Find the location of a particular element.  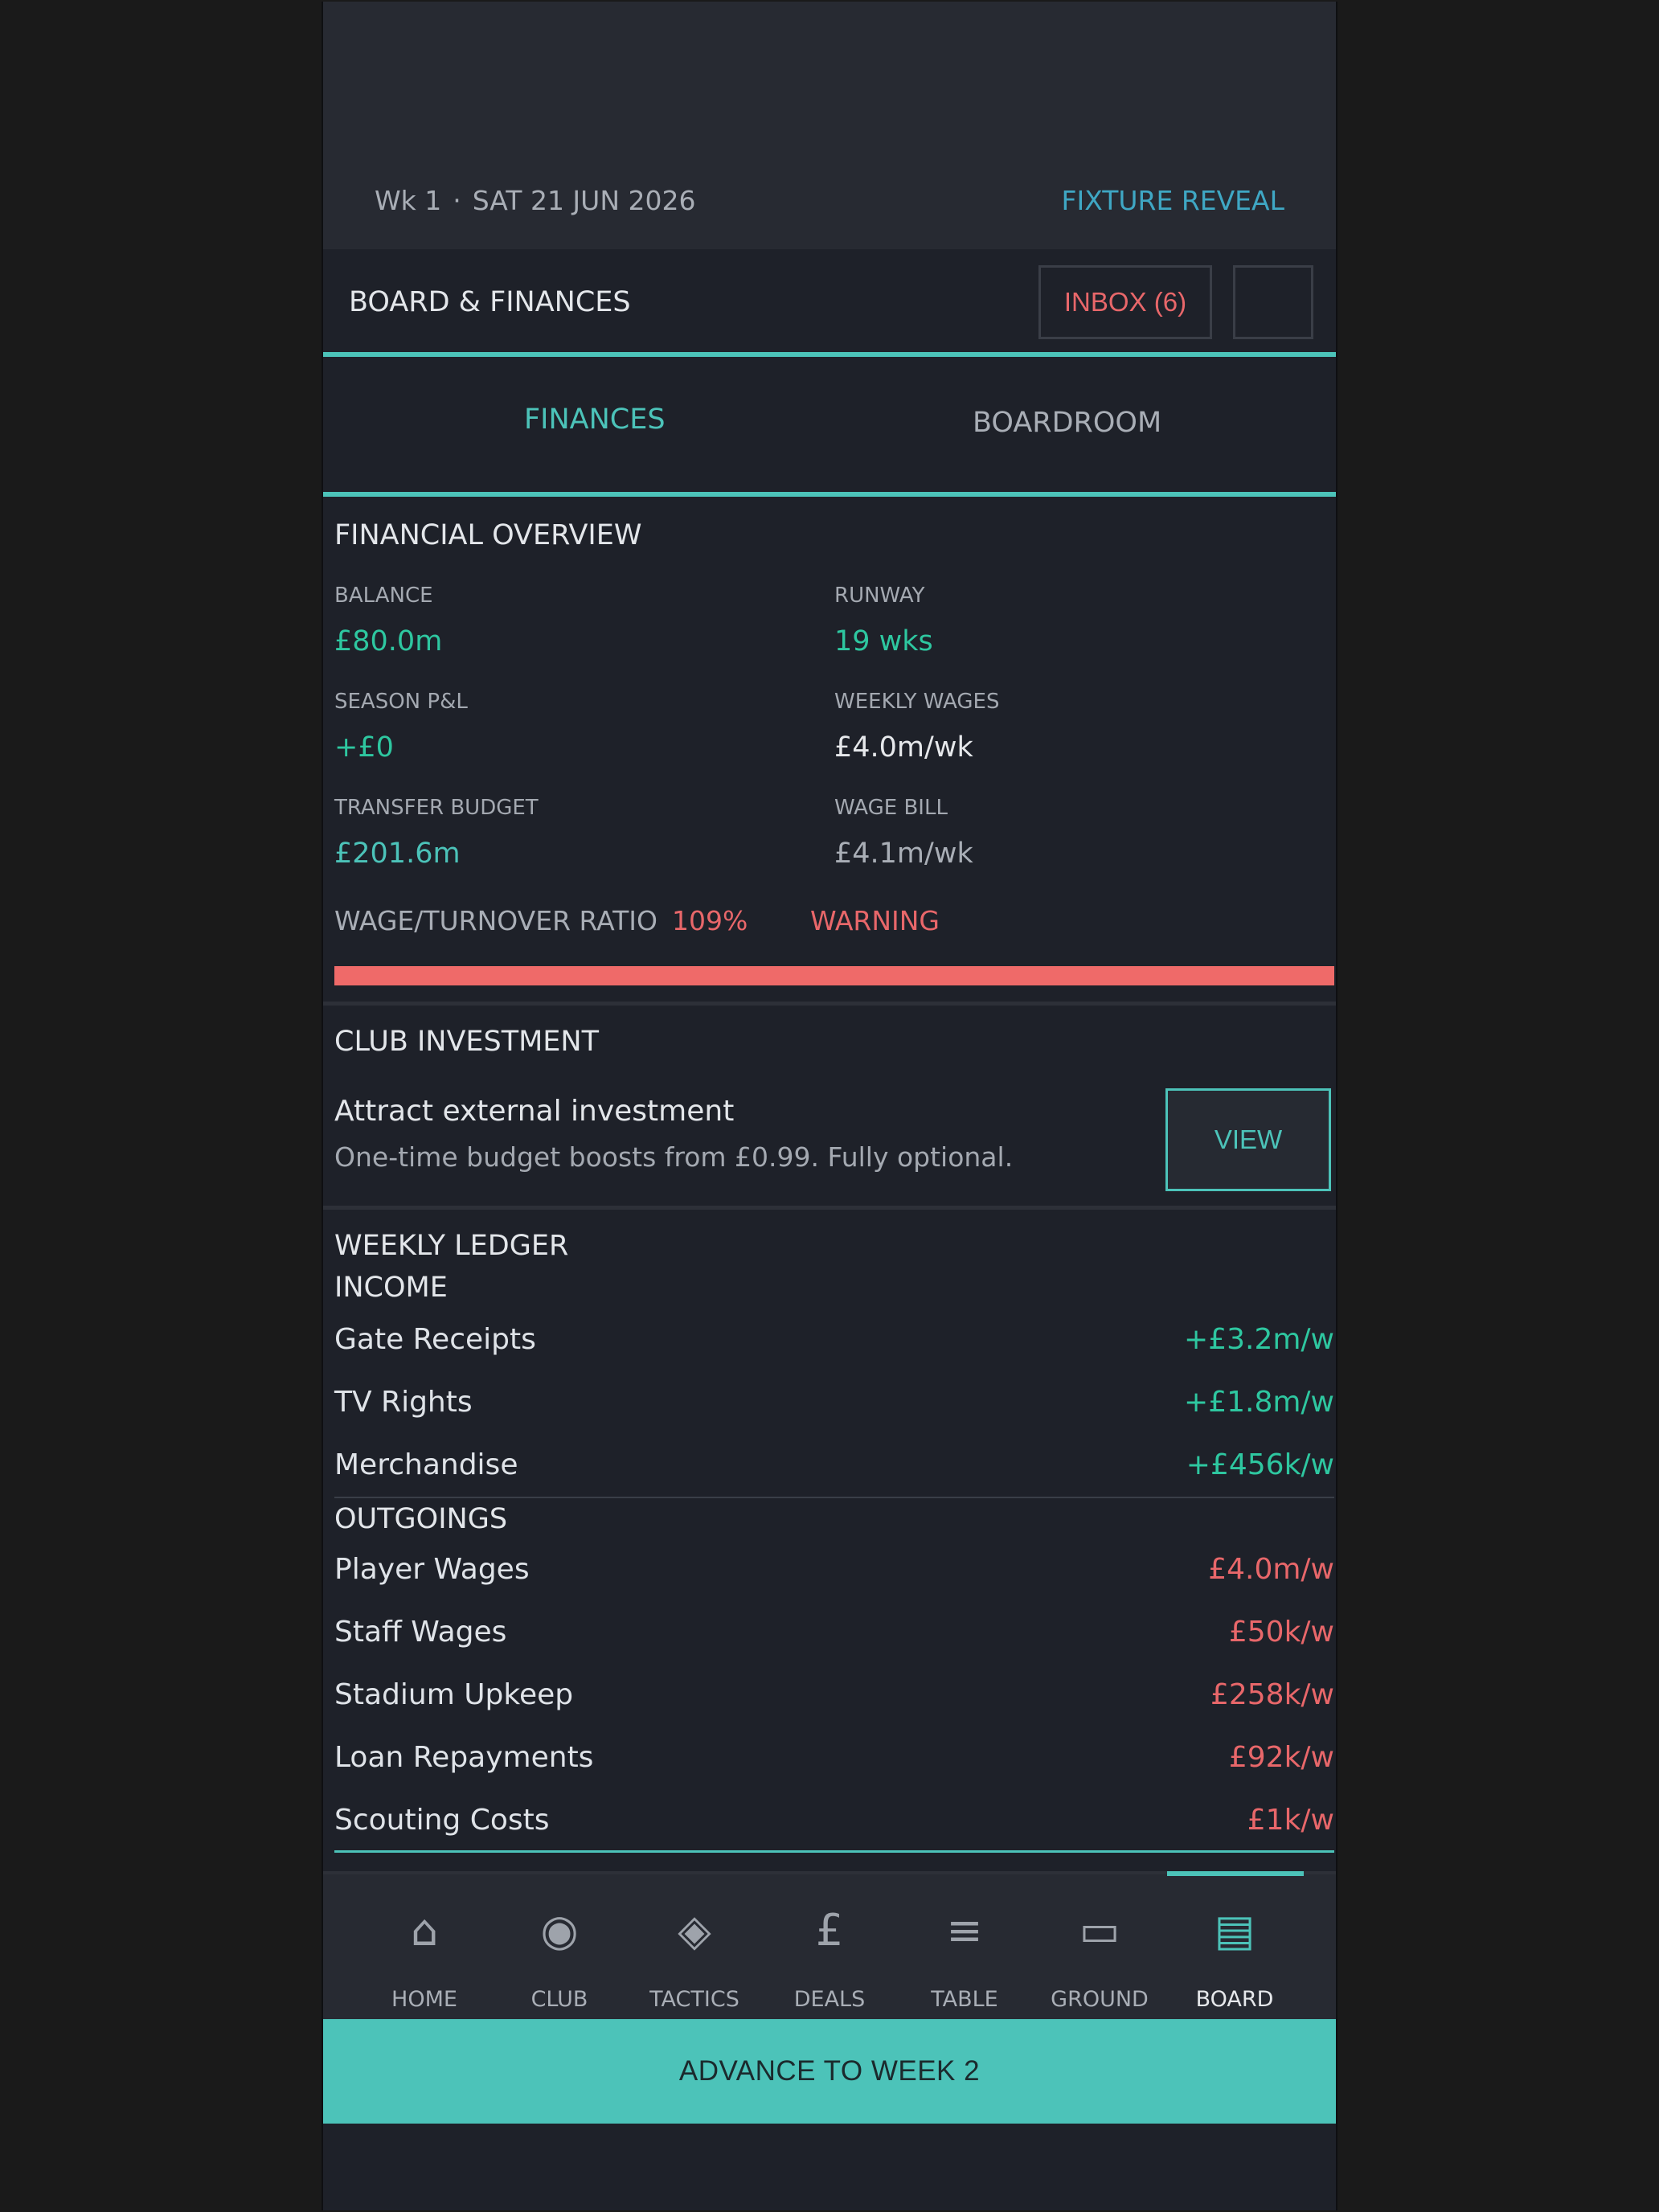

date-label: SAT 21 JUN 2026 is located at coordinates (584, 200).